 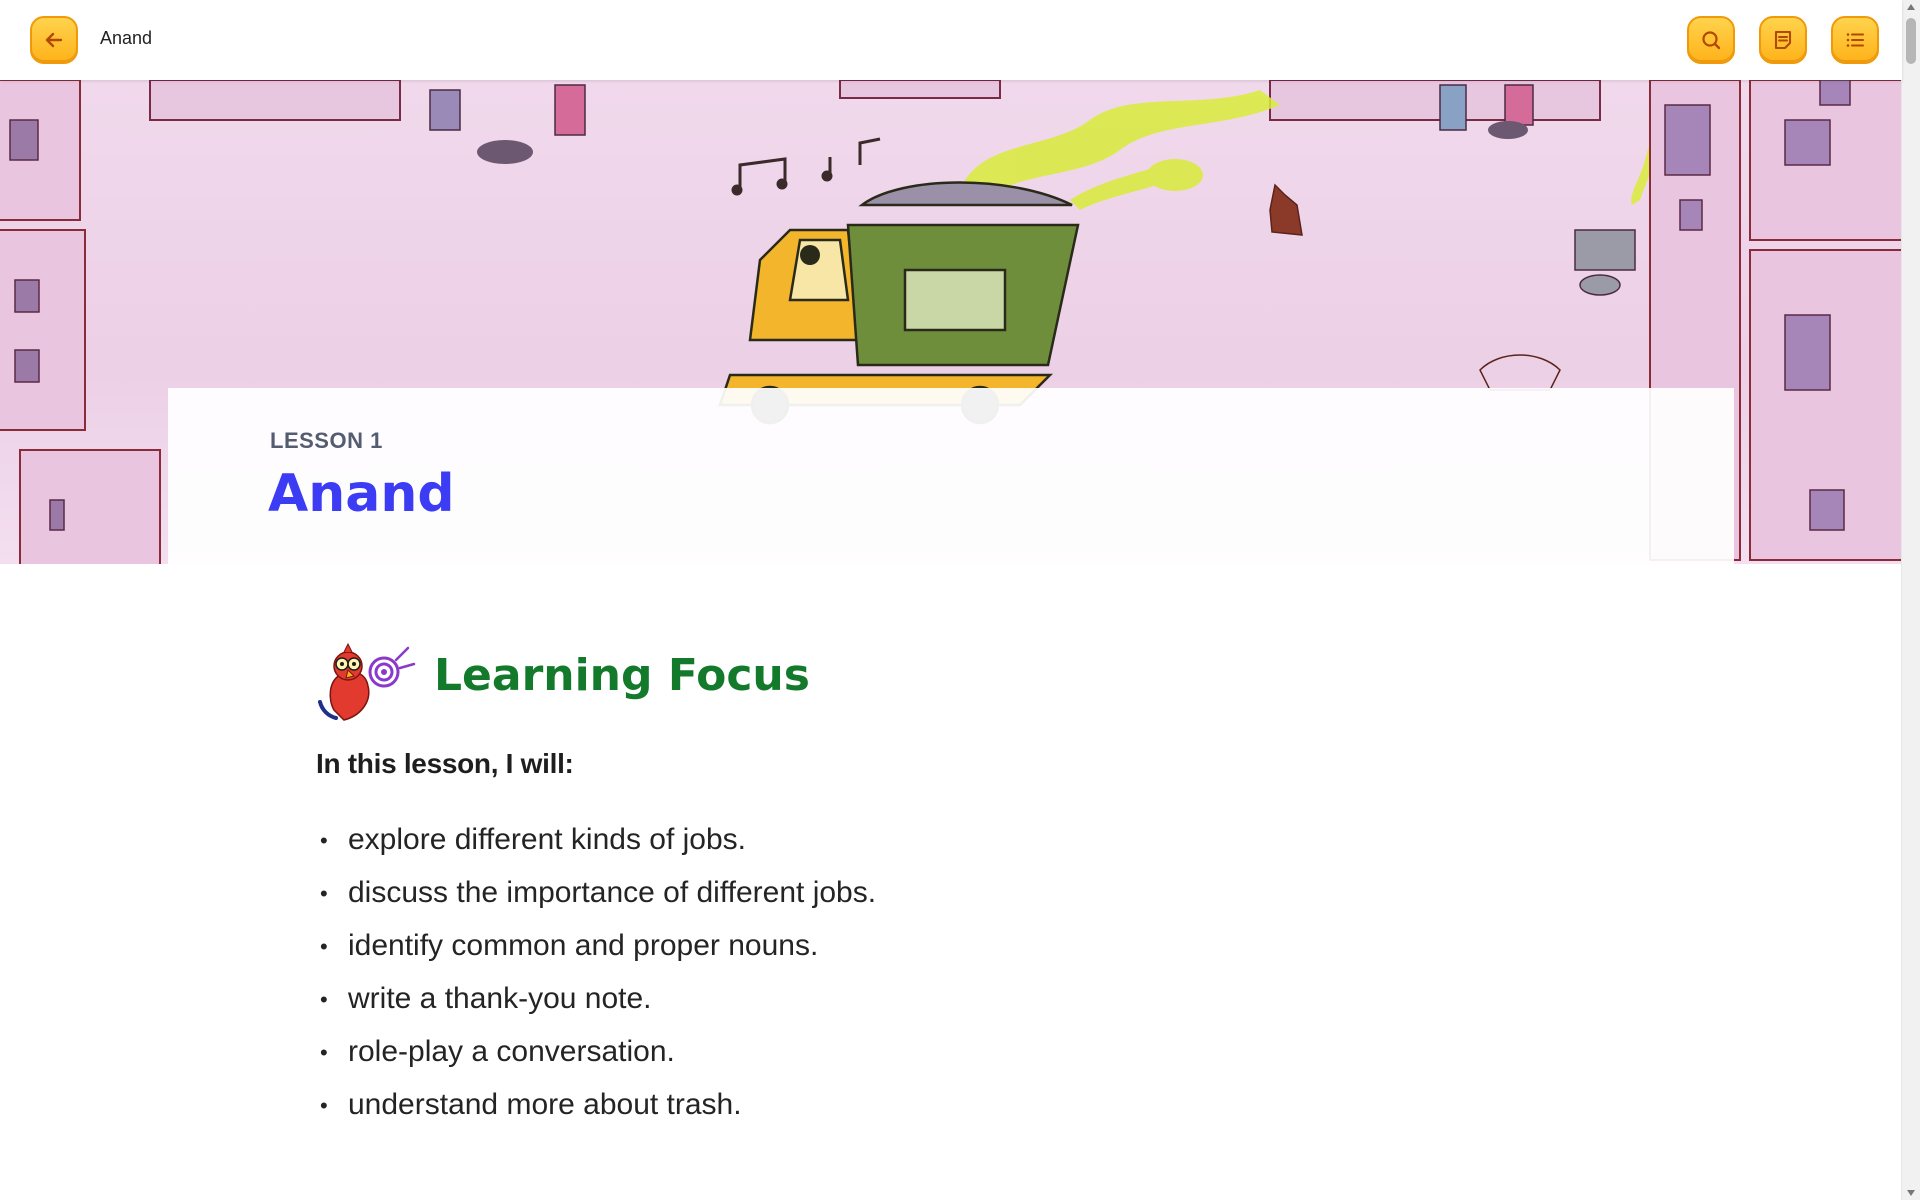 I want to click on list-item-text: understand more about trash., so click(x=545, y=1105).